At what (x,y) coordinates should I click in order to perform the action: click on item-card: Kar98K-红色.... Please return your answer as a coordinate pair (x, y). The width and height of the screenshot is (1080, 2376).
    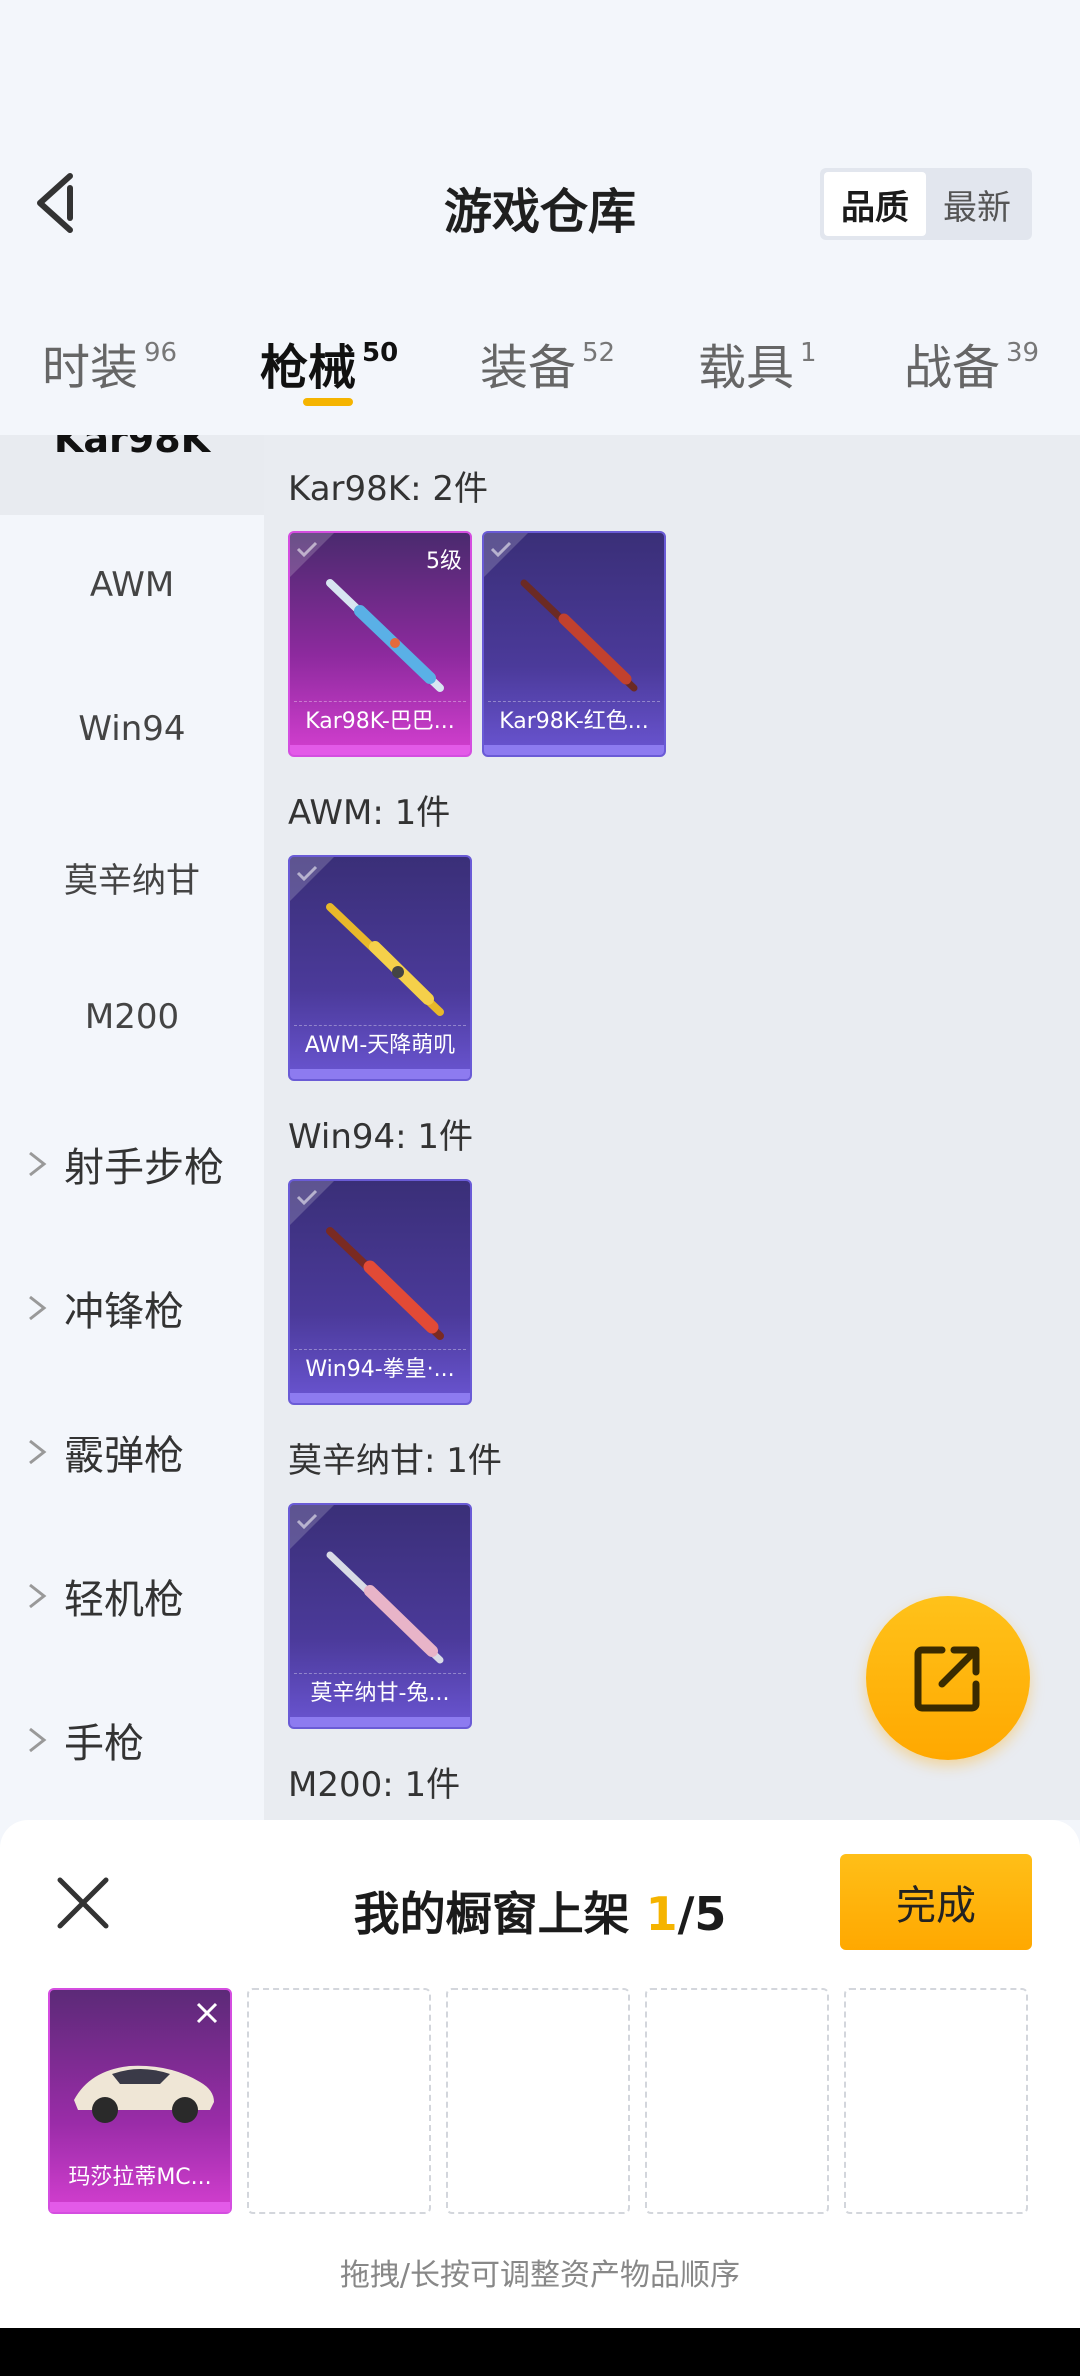
    Looking at the image, I should click on (574, 644).